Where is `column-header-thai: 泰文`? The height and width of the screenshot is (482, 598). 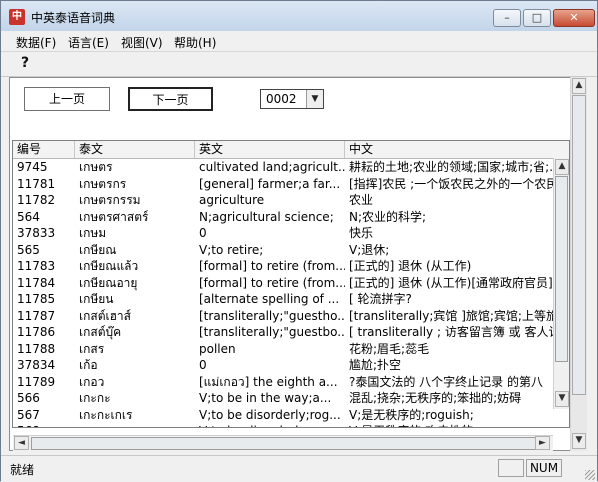
column-header-thai: 泰文 is located at coordinates (135, 149).